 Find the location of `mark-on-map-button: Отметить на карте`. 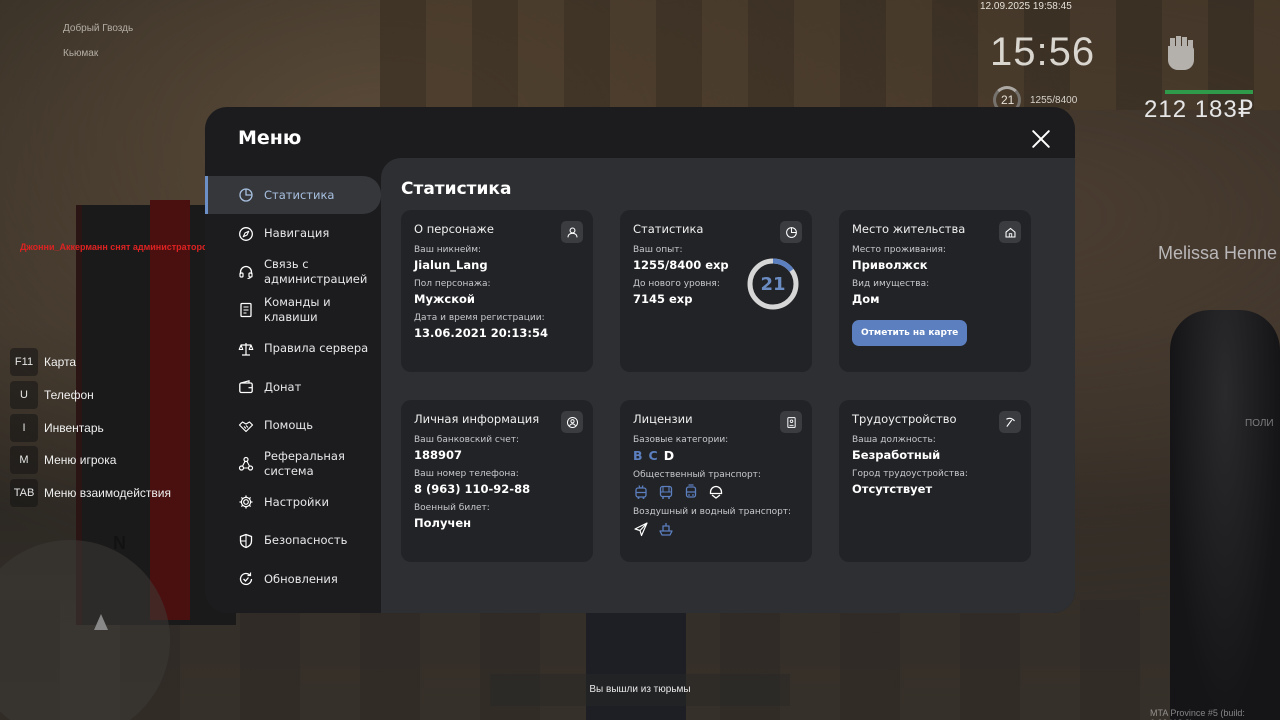

mark-on-map-button: Отметить на карте is located at coordinates (910, 333).